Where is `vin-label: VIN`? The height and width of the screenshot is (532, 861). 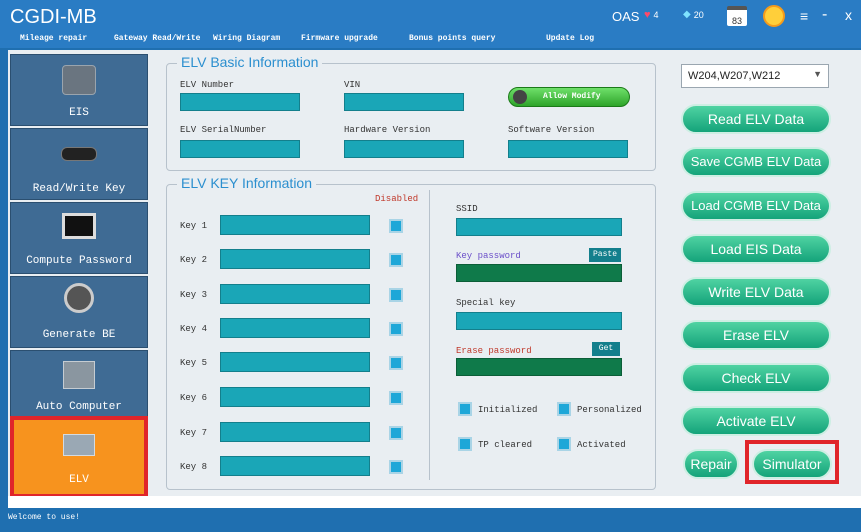
vin-label: VIN is located at coordinates (352, 85).